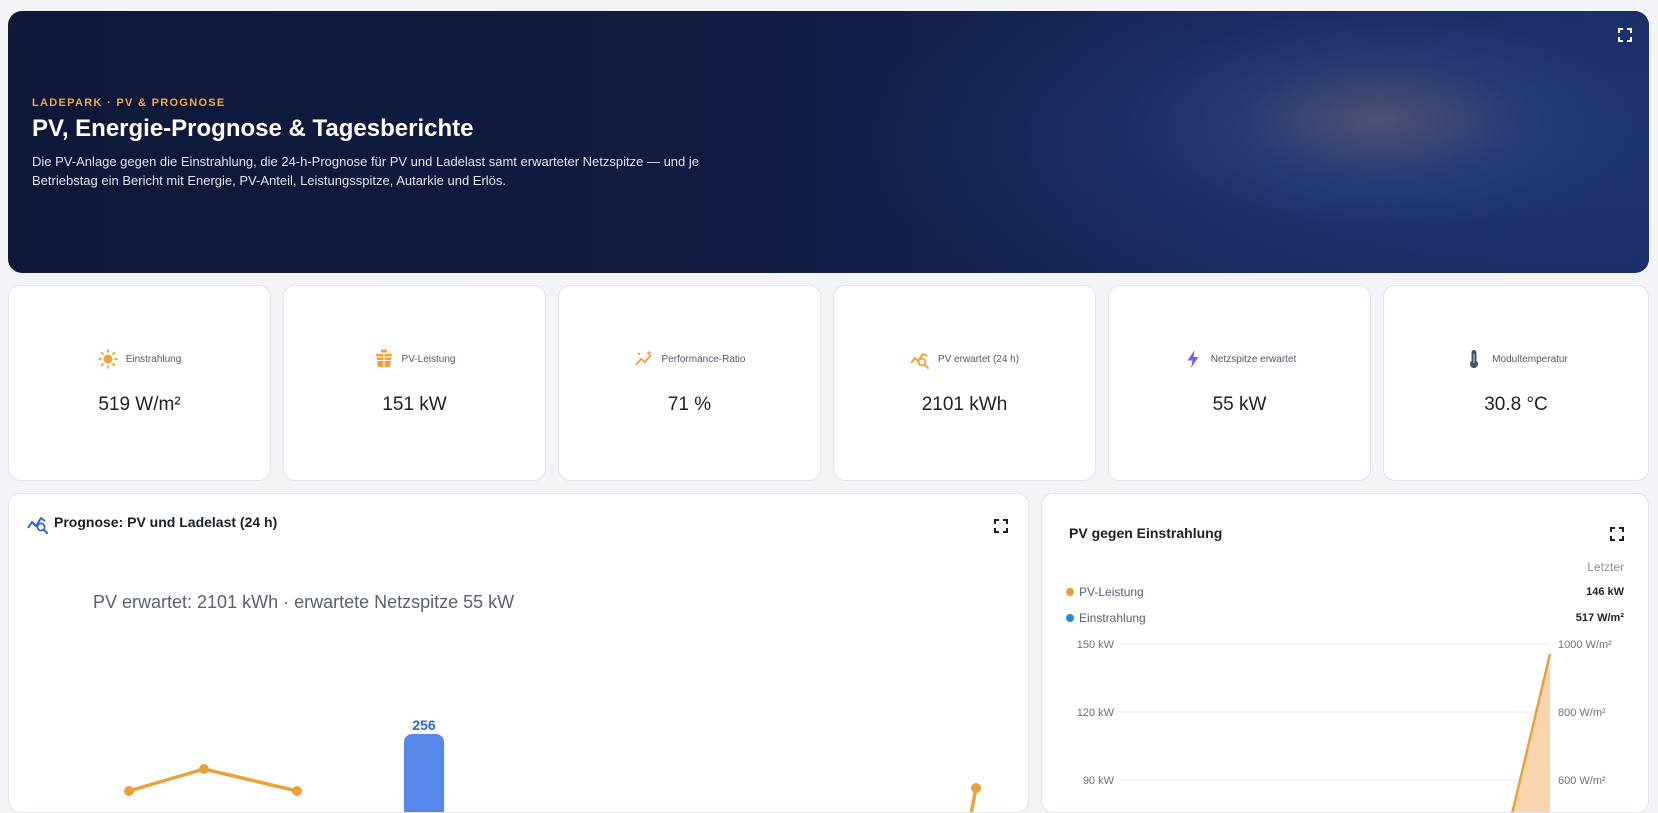 The height and width of the screenshot is (813, 1658). What do you see at coordinates (213, 780) in the screenshot?
I see `pv-forecast-line` at bounding box center [213, 780].